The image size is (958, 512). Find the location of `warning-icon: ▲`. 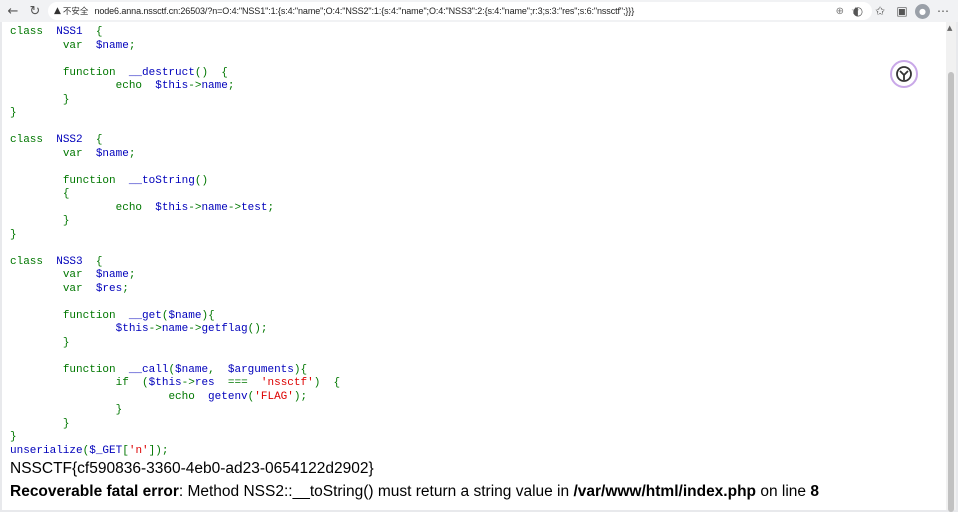

warning-icon: ▲ is located at coordinates (57, 11).